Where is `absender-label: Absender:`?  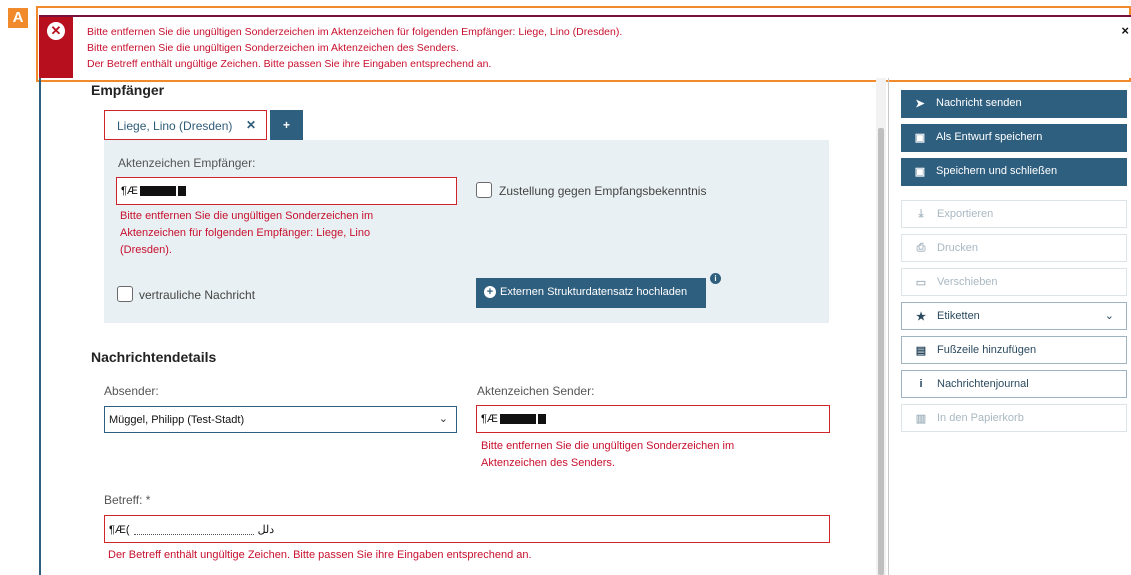 absender-label: Absender: is located at coordinates (131, 391).